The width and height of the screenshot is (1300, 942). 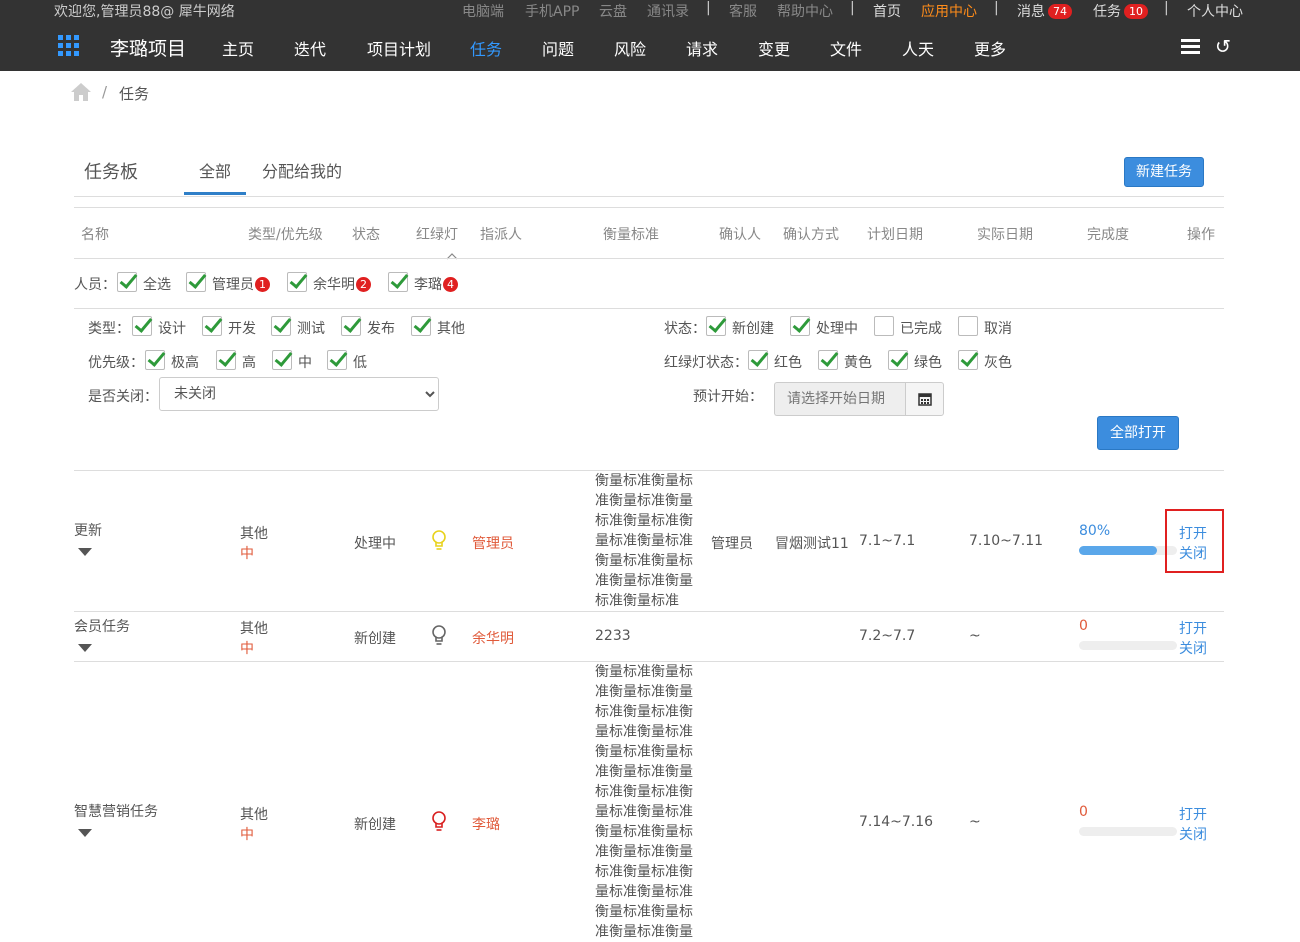 I want to click on priority-checkbox-highest, so click(x=155, y=360).